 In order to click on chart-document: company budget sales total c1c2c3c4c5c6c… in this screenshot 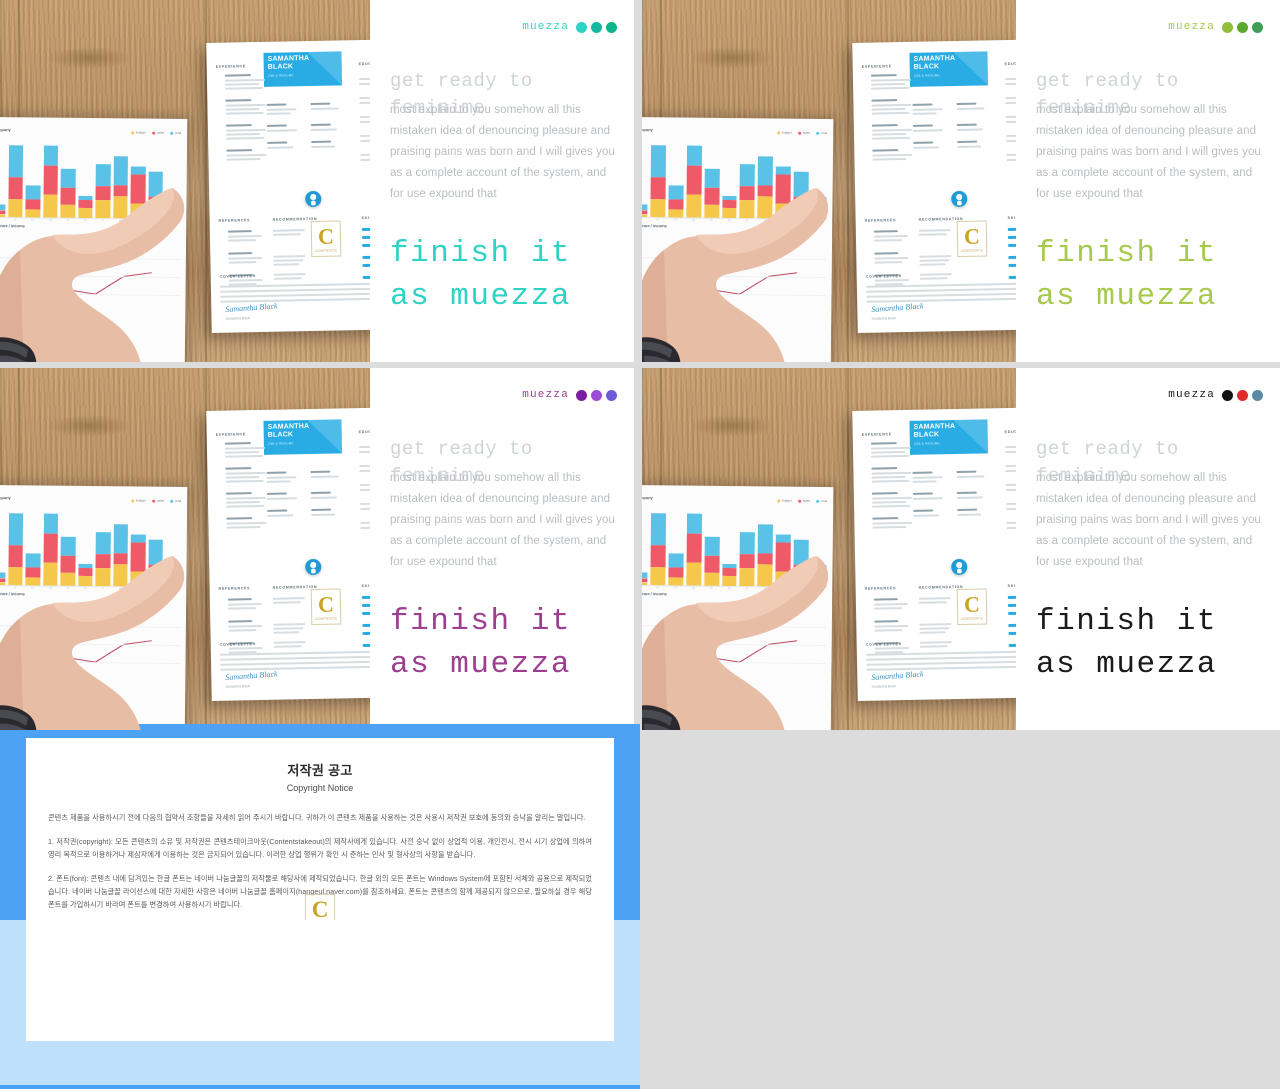, I will do `click(738, 239)`.